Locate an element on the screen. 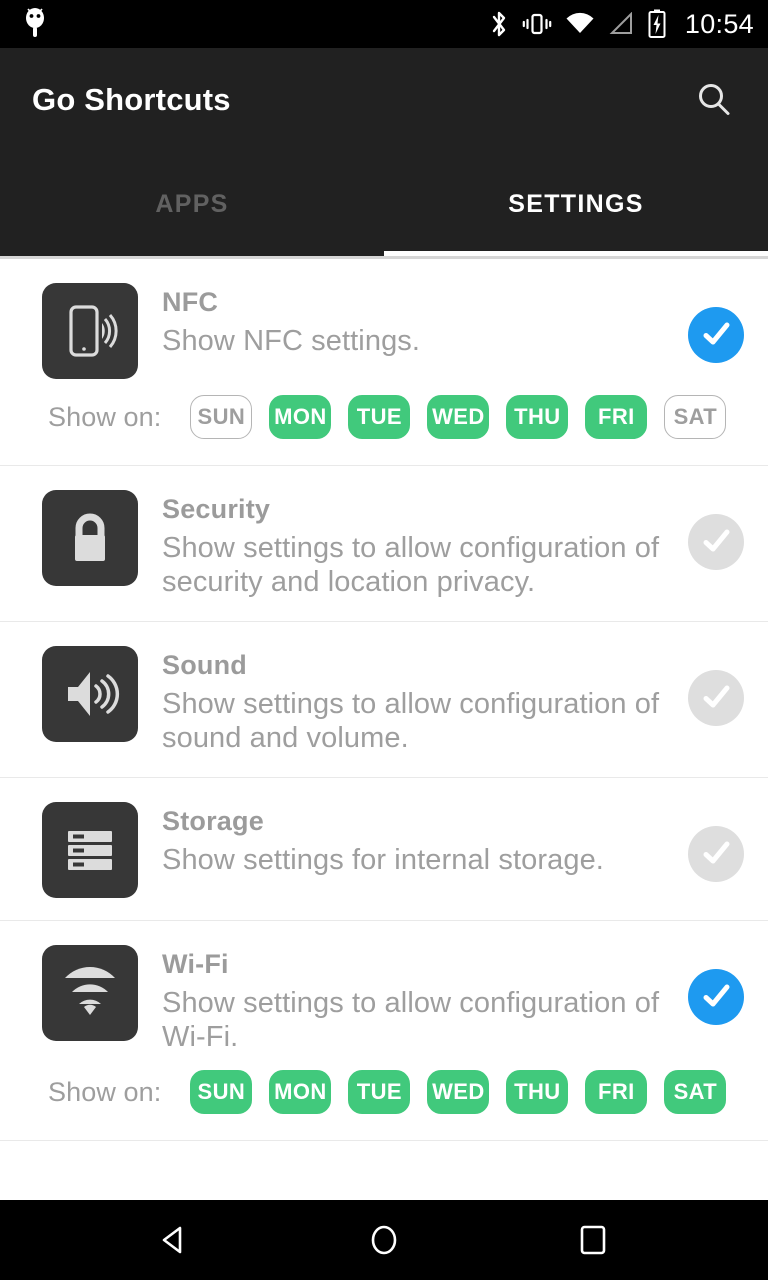 This screenshot has height=1280, width=768. list-item-title: Security is located at coordinates (216, 509).